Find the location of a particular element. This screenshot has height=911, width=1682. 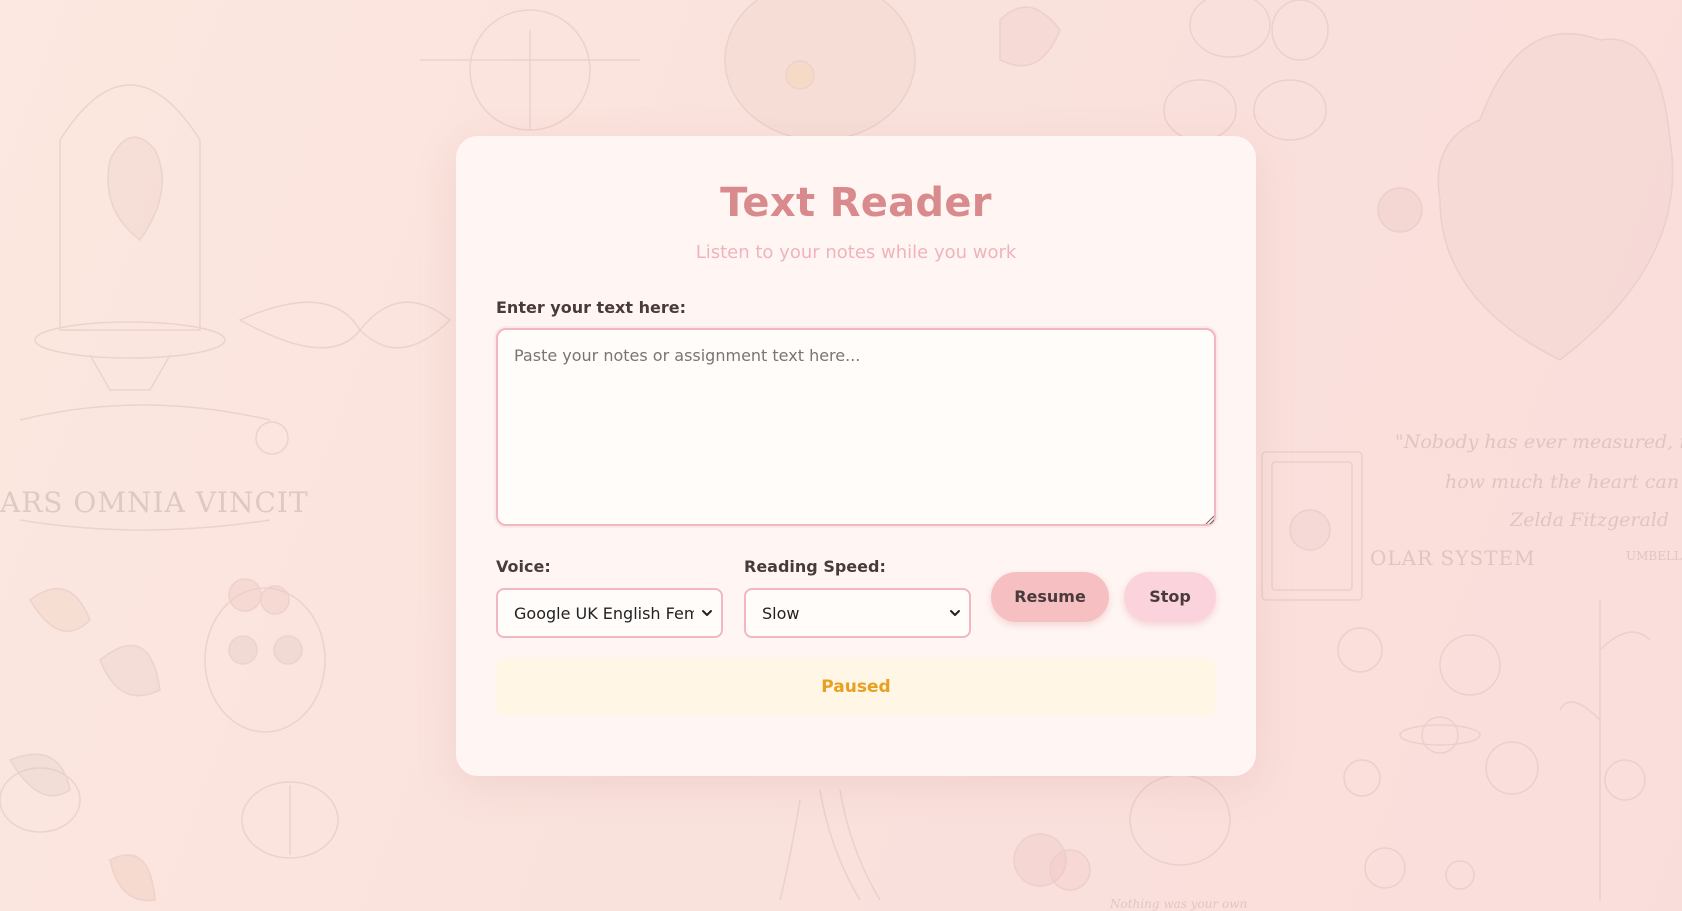

speed-select: Slow is located at coordinates (857, 613).